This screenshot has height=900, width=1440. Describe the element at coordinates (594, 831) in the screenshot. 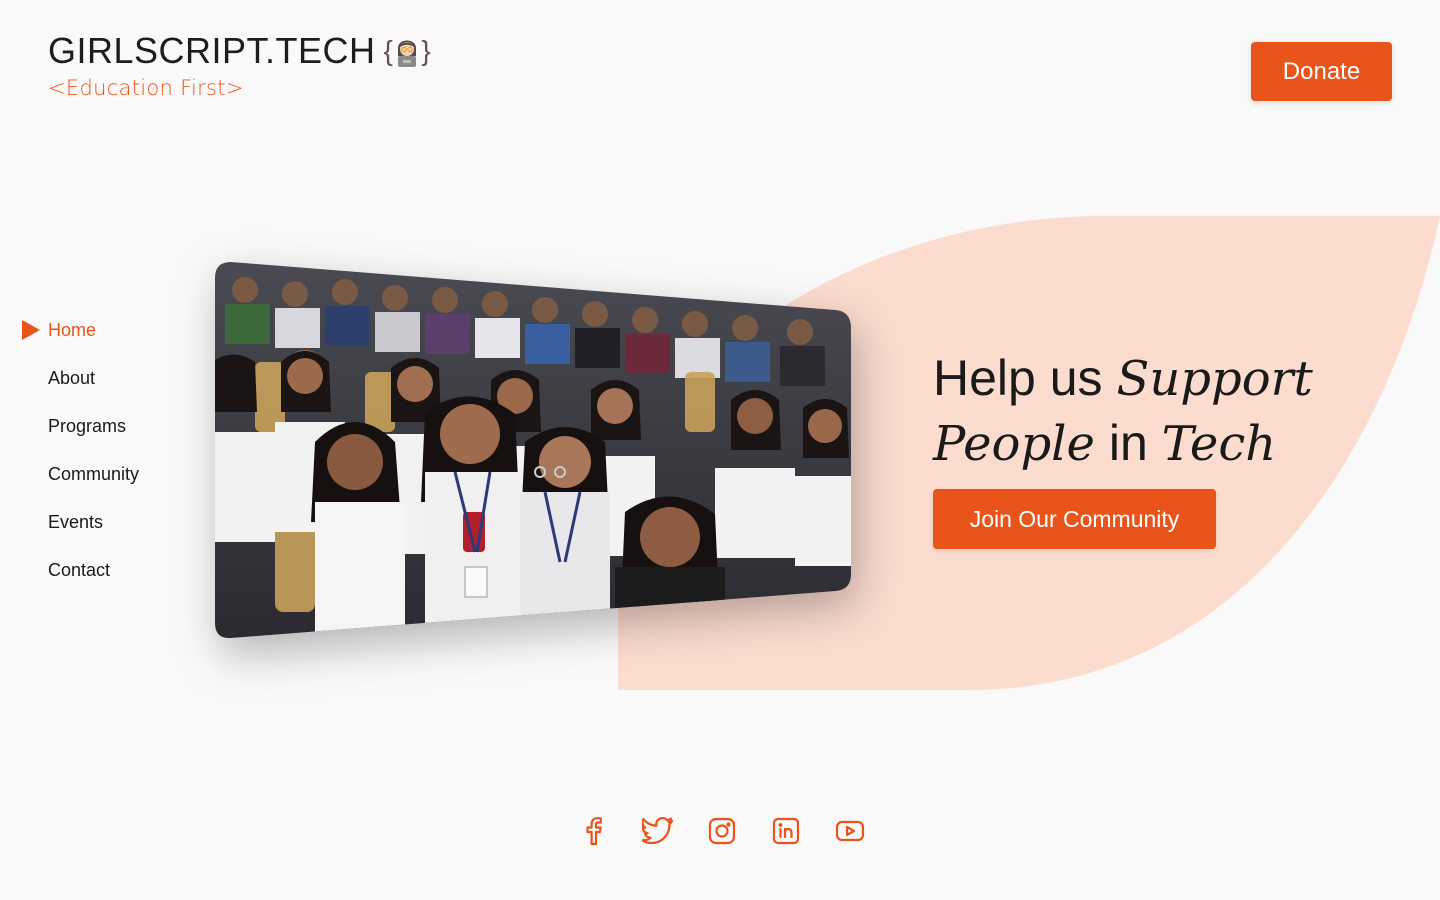

I see `facebook-icon` at that location.